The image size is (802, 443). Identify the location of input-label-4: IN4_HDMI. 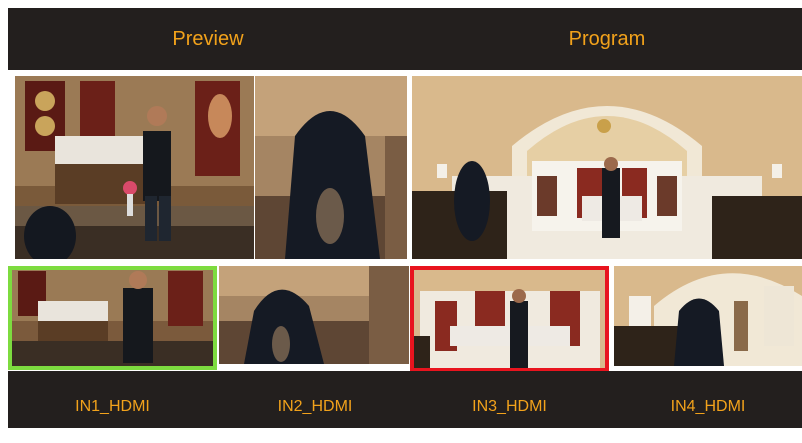
(708, 399).